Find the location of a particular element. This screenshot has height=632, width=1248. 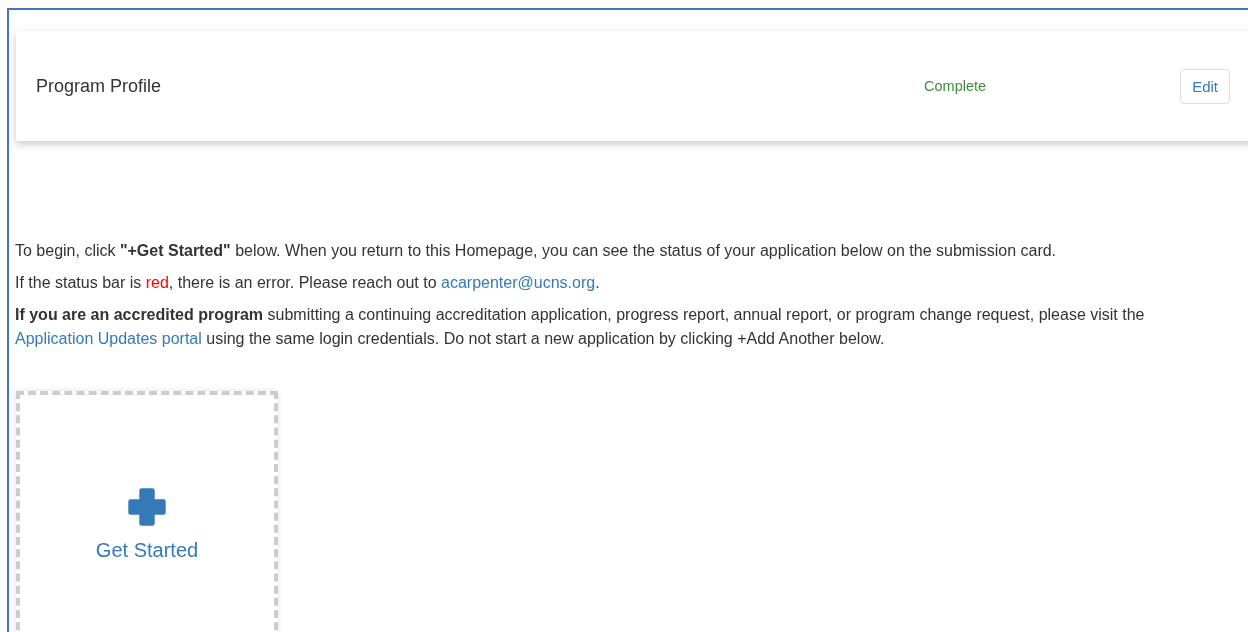

text-link: Application Updates portal is located at coordinates (108, 338).